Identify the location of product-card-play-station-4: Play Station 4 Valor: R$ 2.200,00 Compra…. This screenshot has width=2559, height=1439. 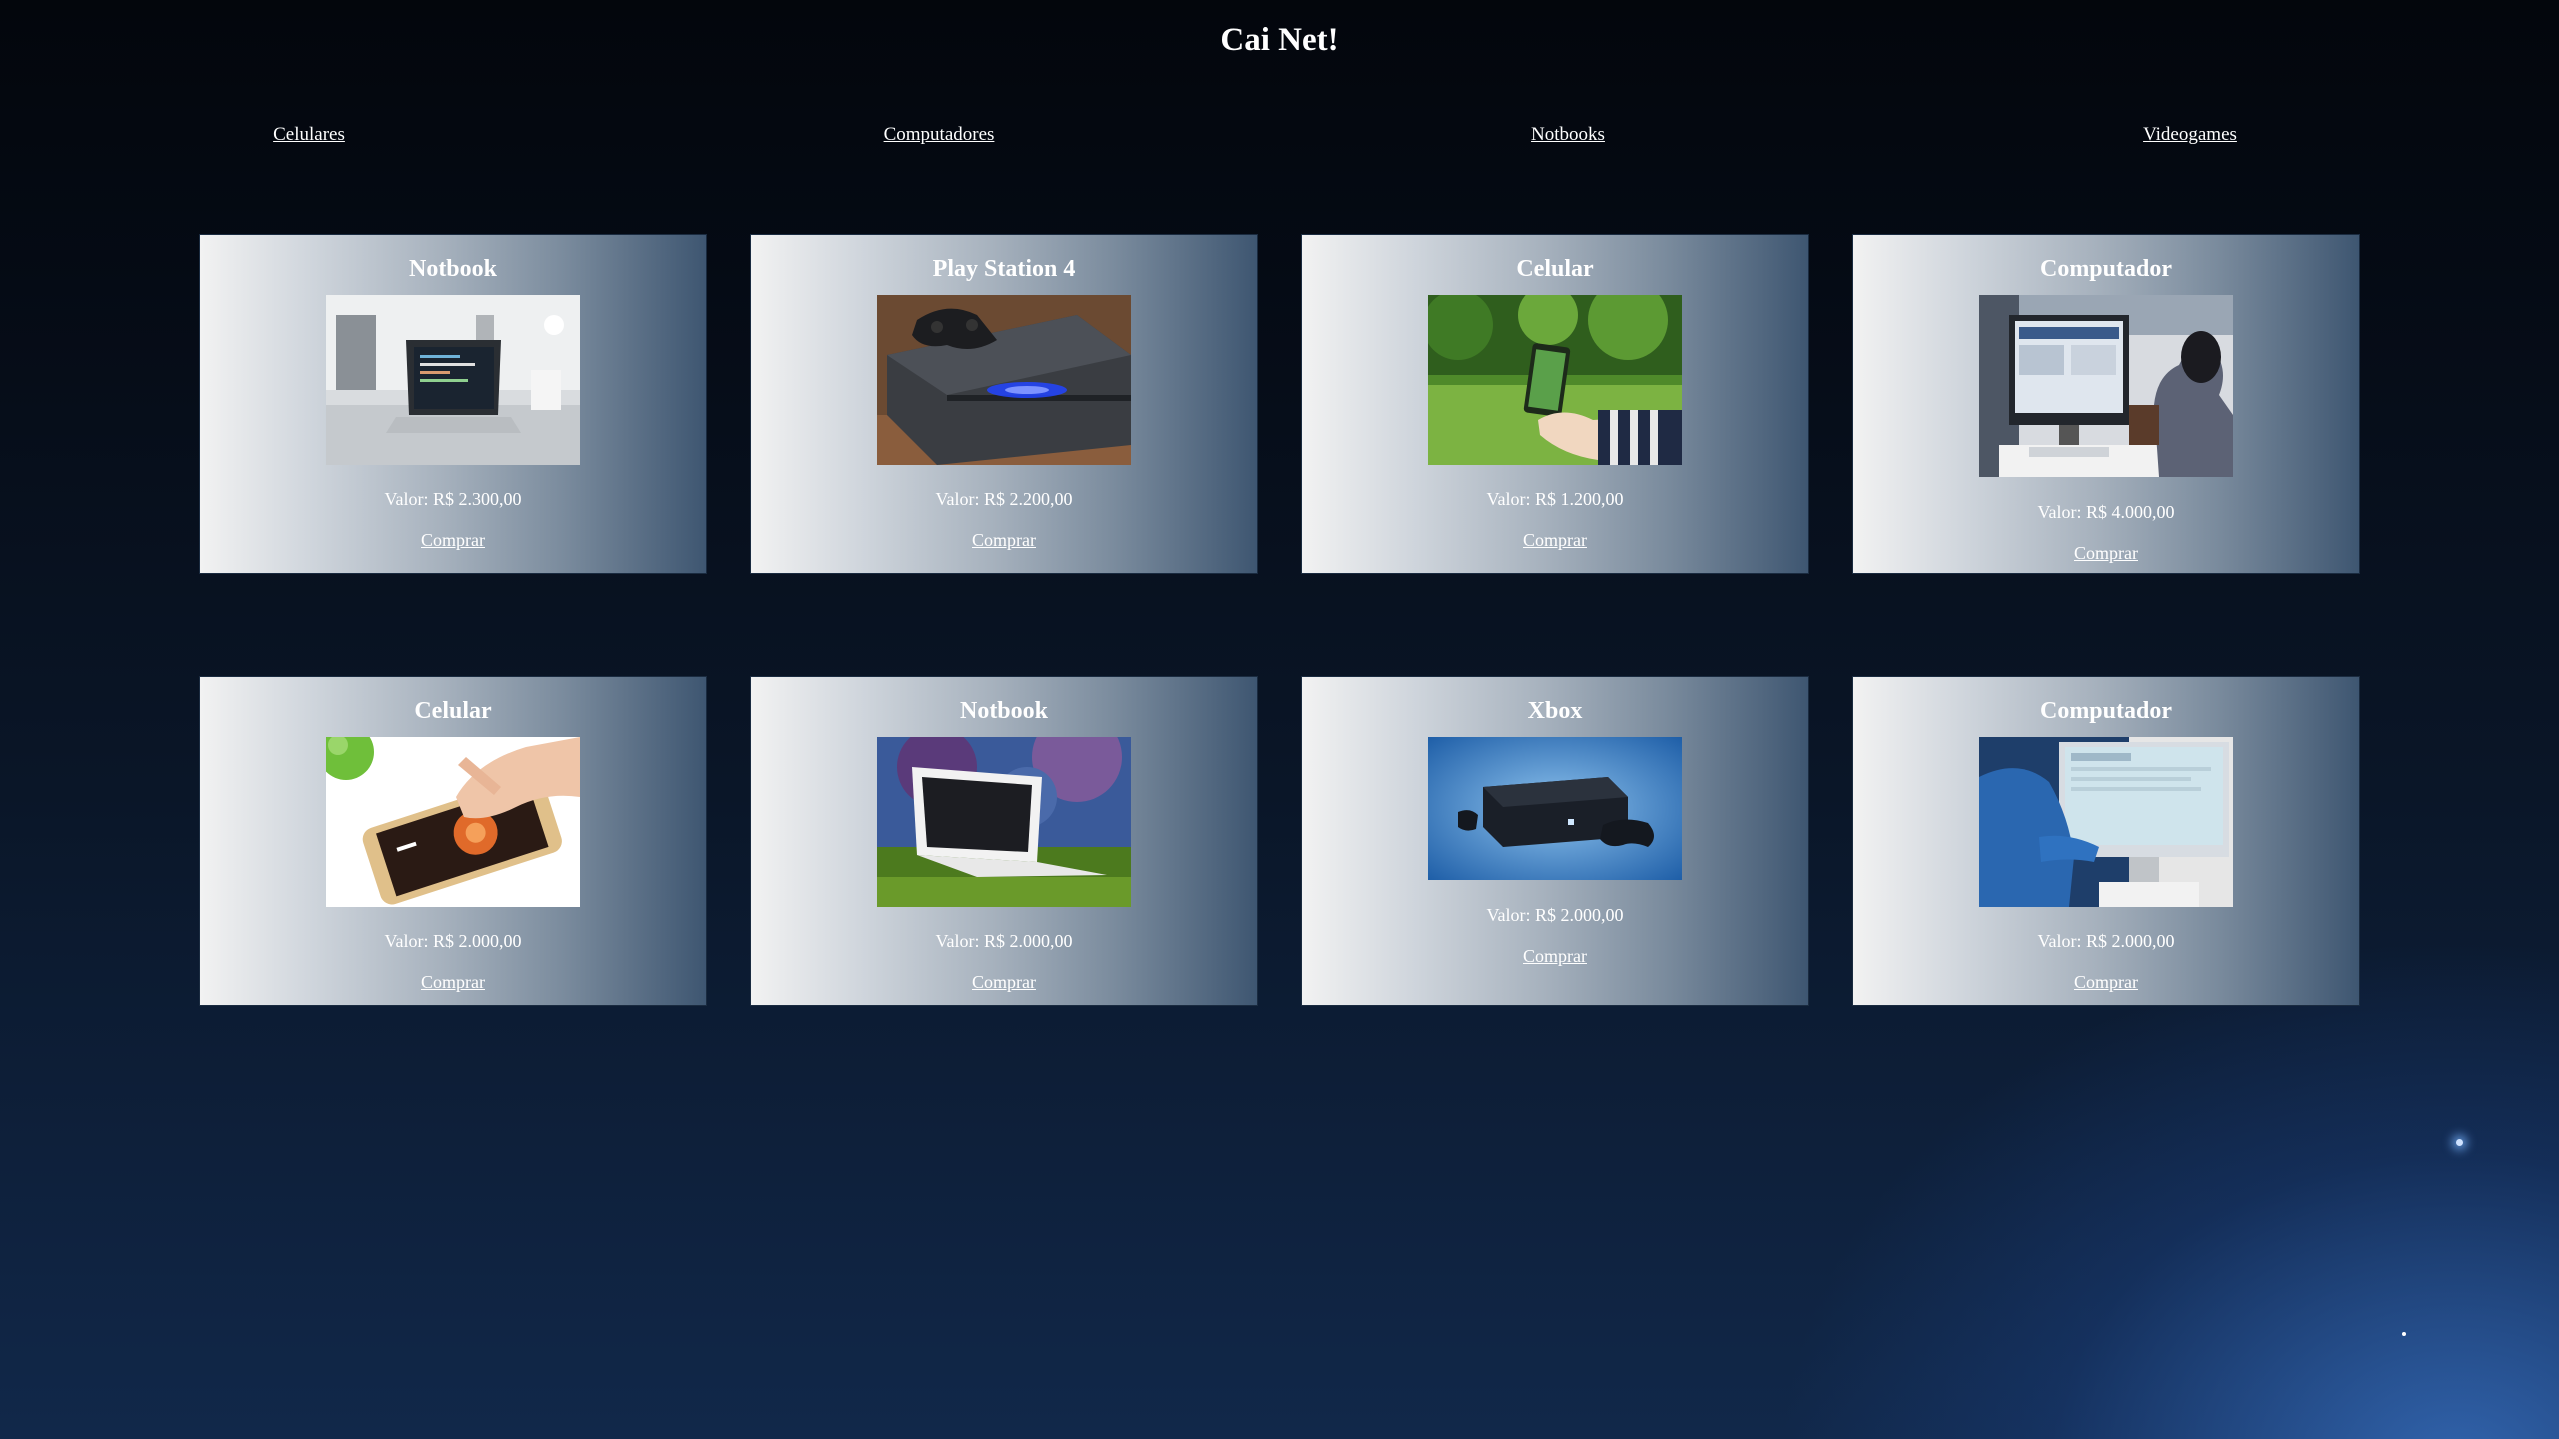
(1004, 404).